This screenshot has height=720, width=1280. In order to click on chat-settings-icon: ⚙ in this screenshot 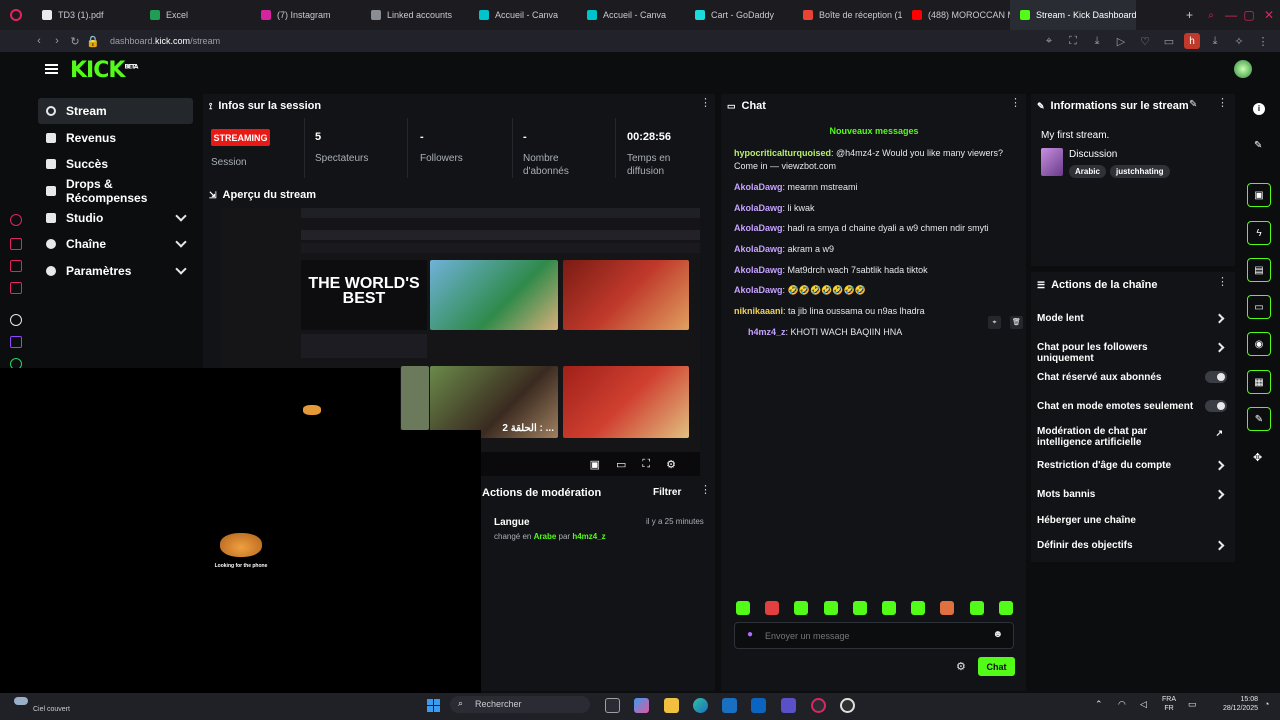, I will do `click(961, 666)`.